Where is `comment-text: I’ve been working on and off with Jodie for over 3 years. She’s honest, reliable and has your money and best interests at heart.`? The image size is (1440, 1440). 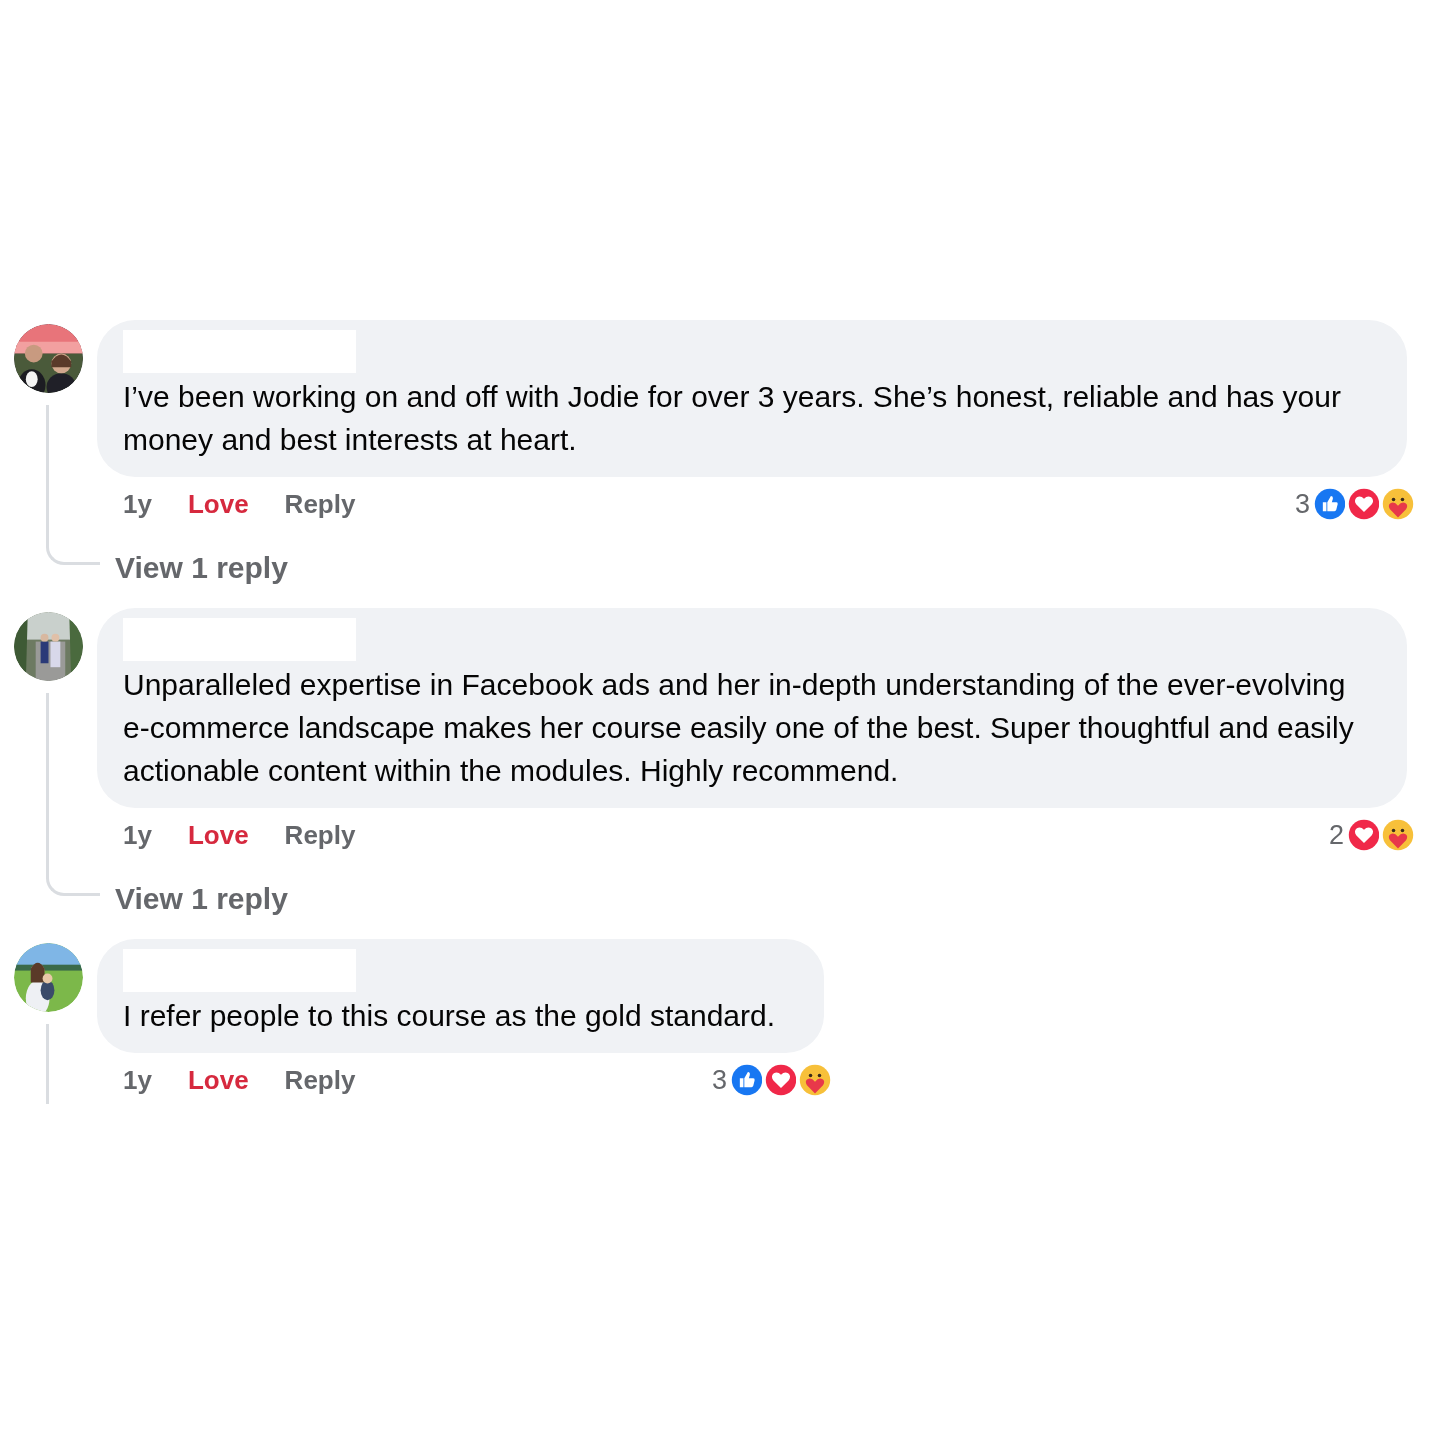 comment-text: I’ve been working on and off with Jodie for over 3 years. She’s honest, reliable and has your money and best interests at heart. is located at coordinates (732, 418).